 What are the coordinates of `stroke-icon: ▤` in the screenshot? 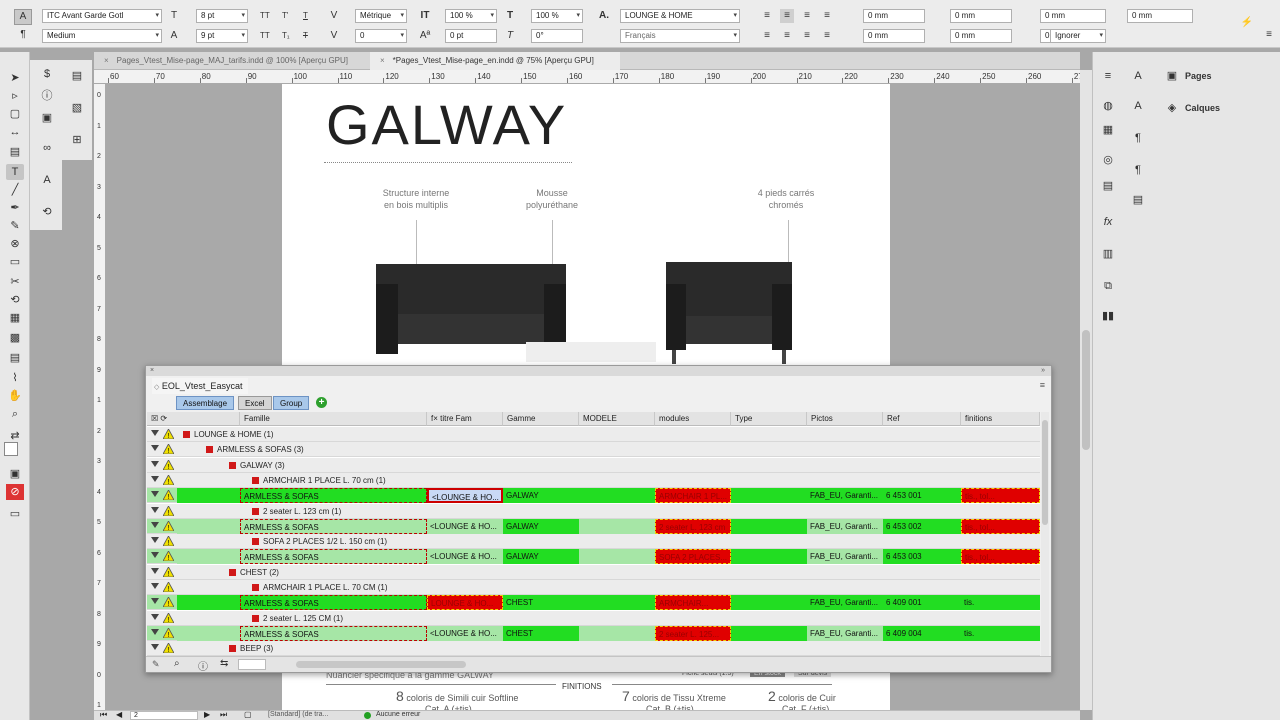 It's located at (1108, 186).